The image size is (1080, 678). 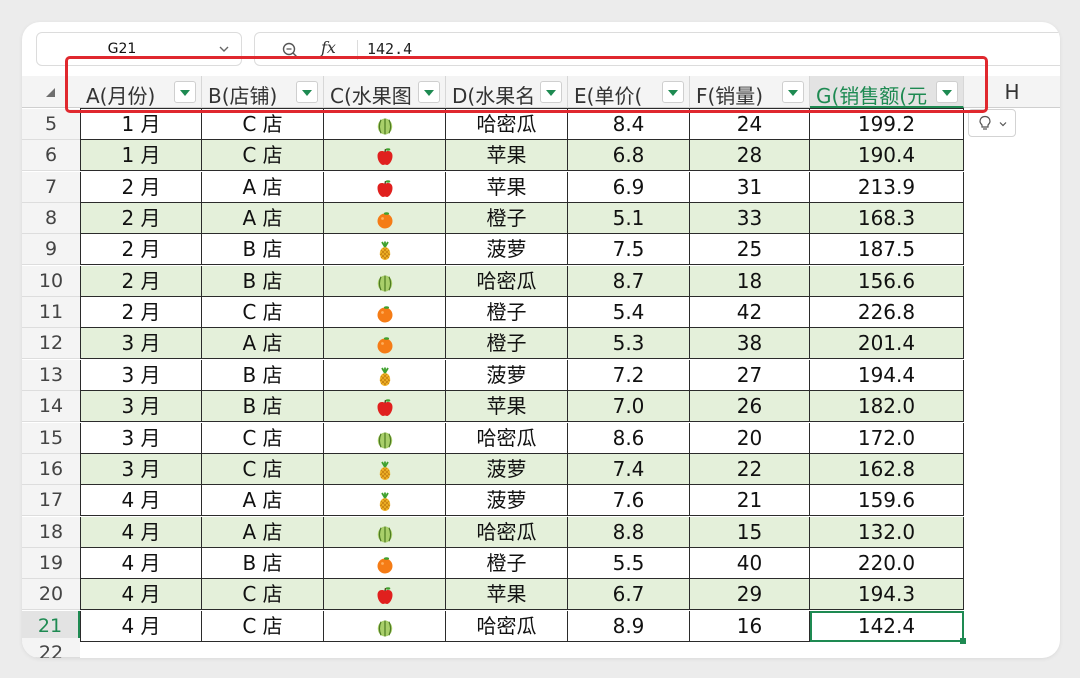 What do you see at coordinates (629, 124) in the screenshot?
I see `cell-unit-price: 8.4` at bounding box center [629, 124].